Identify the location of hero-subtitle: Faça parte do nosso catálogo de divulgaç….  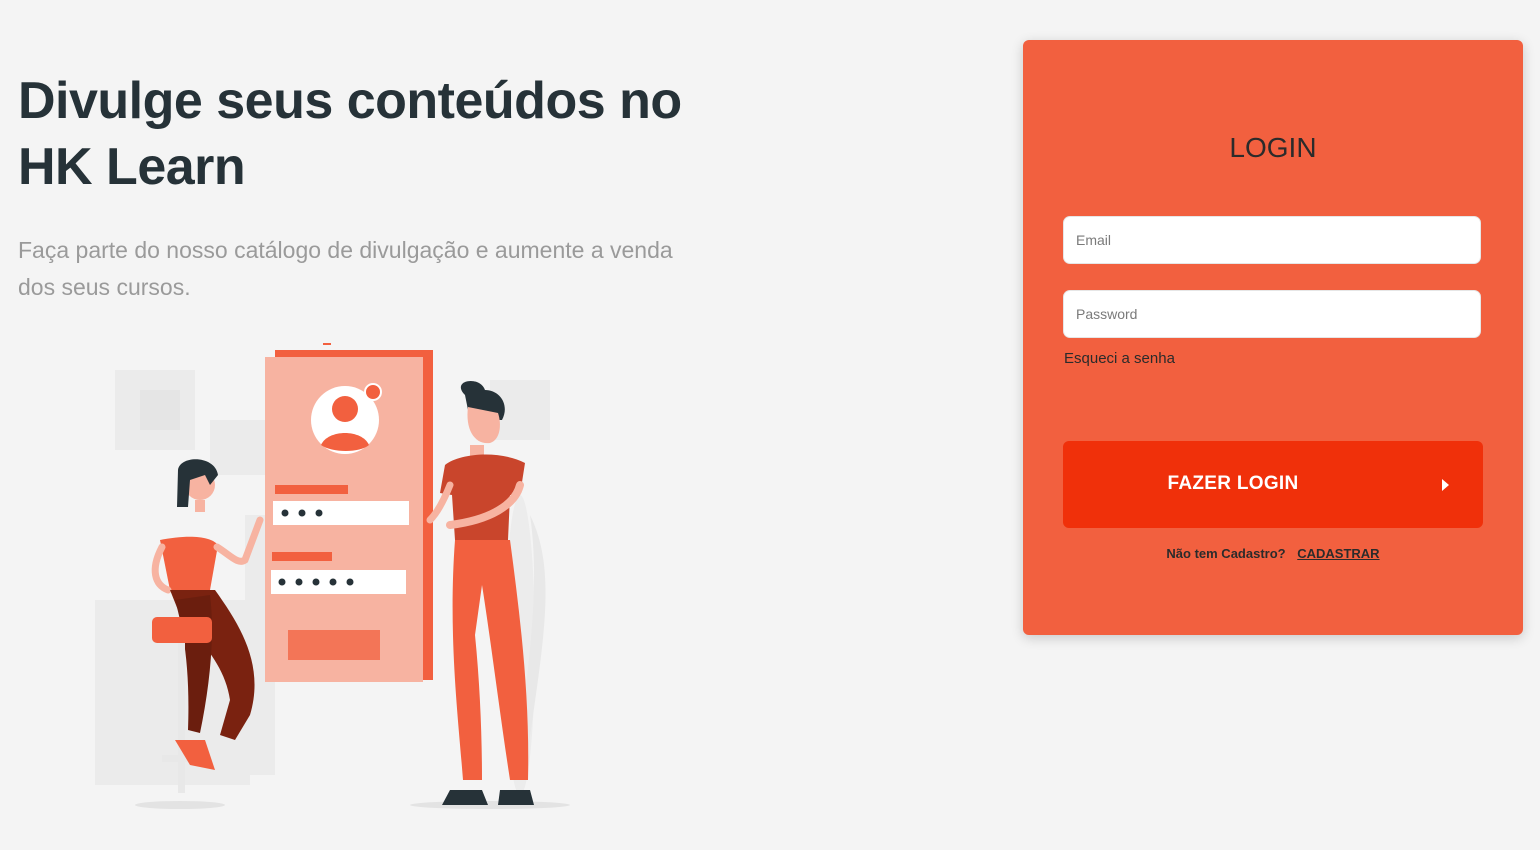
(345, 268).